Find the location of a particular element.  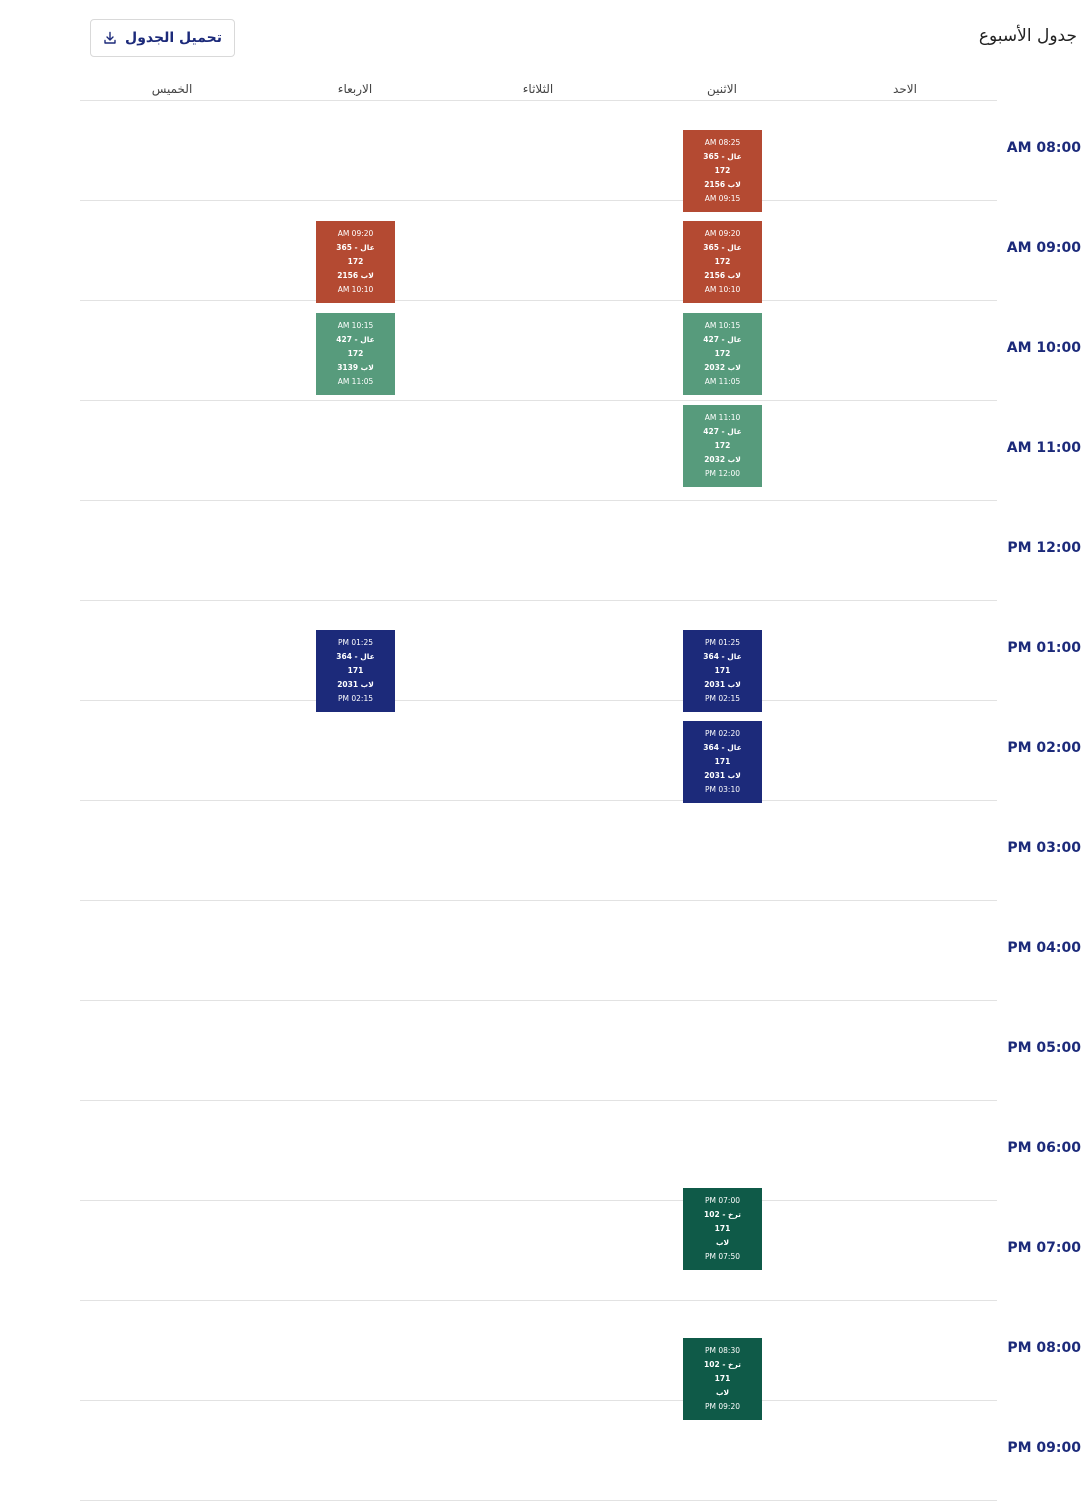

class-event: AM 08:25 عال - 365 172 لاب 2156 AM 09:15 is located at coordinates (722, 171).